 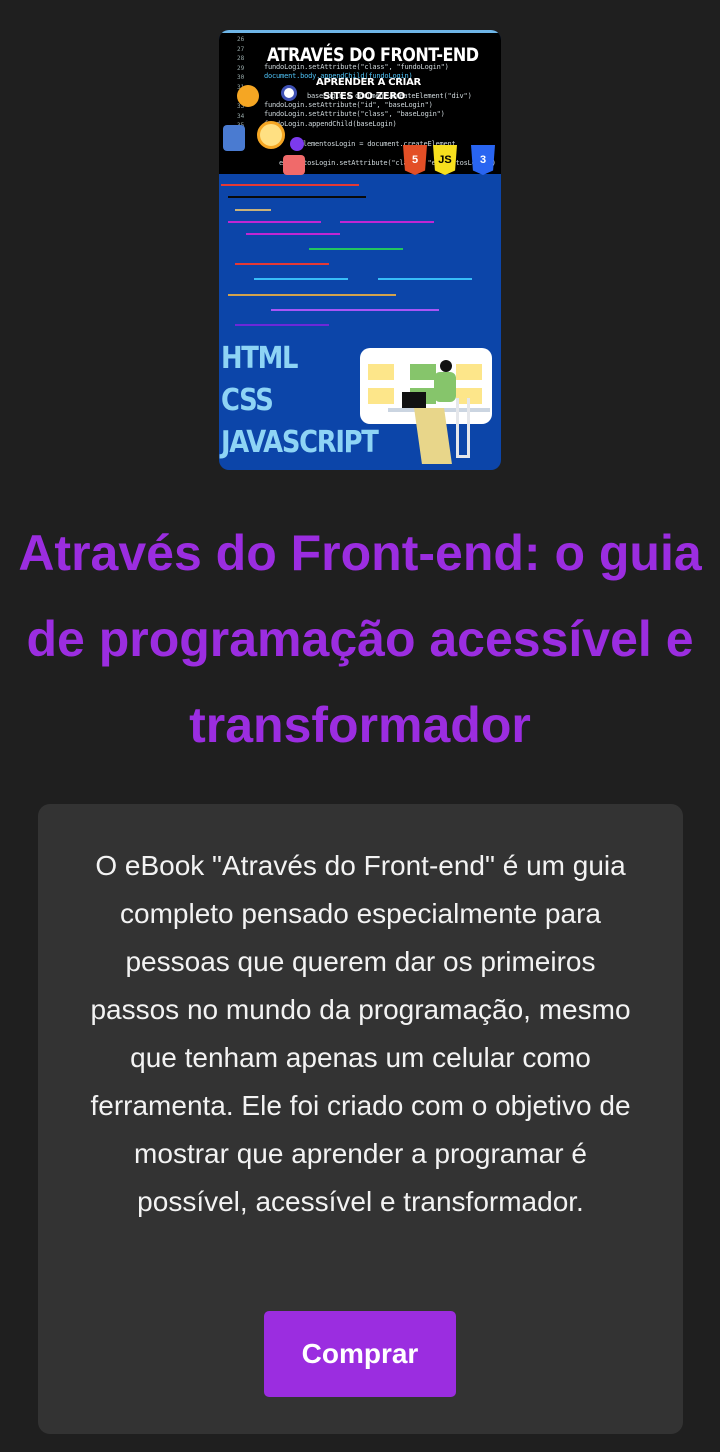 What do you see at coordinates (234, 138) in the screenshot?
I see `document-icon` at bounding box center [234, 138].